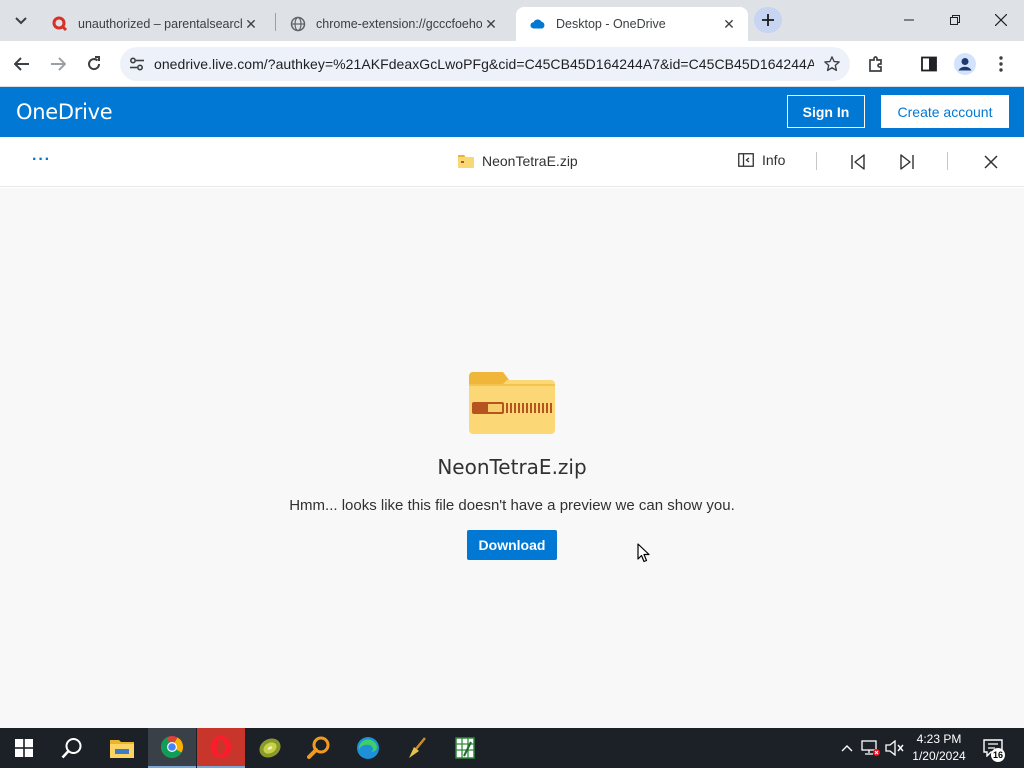 This screenshot has width=1024, height=768. What do you see at coordinates (538, 24) in the screenshot?
I see `onedrive-cloud-icon` at bounding box center [538, 24].